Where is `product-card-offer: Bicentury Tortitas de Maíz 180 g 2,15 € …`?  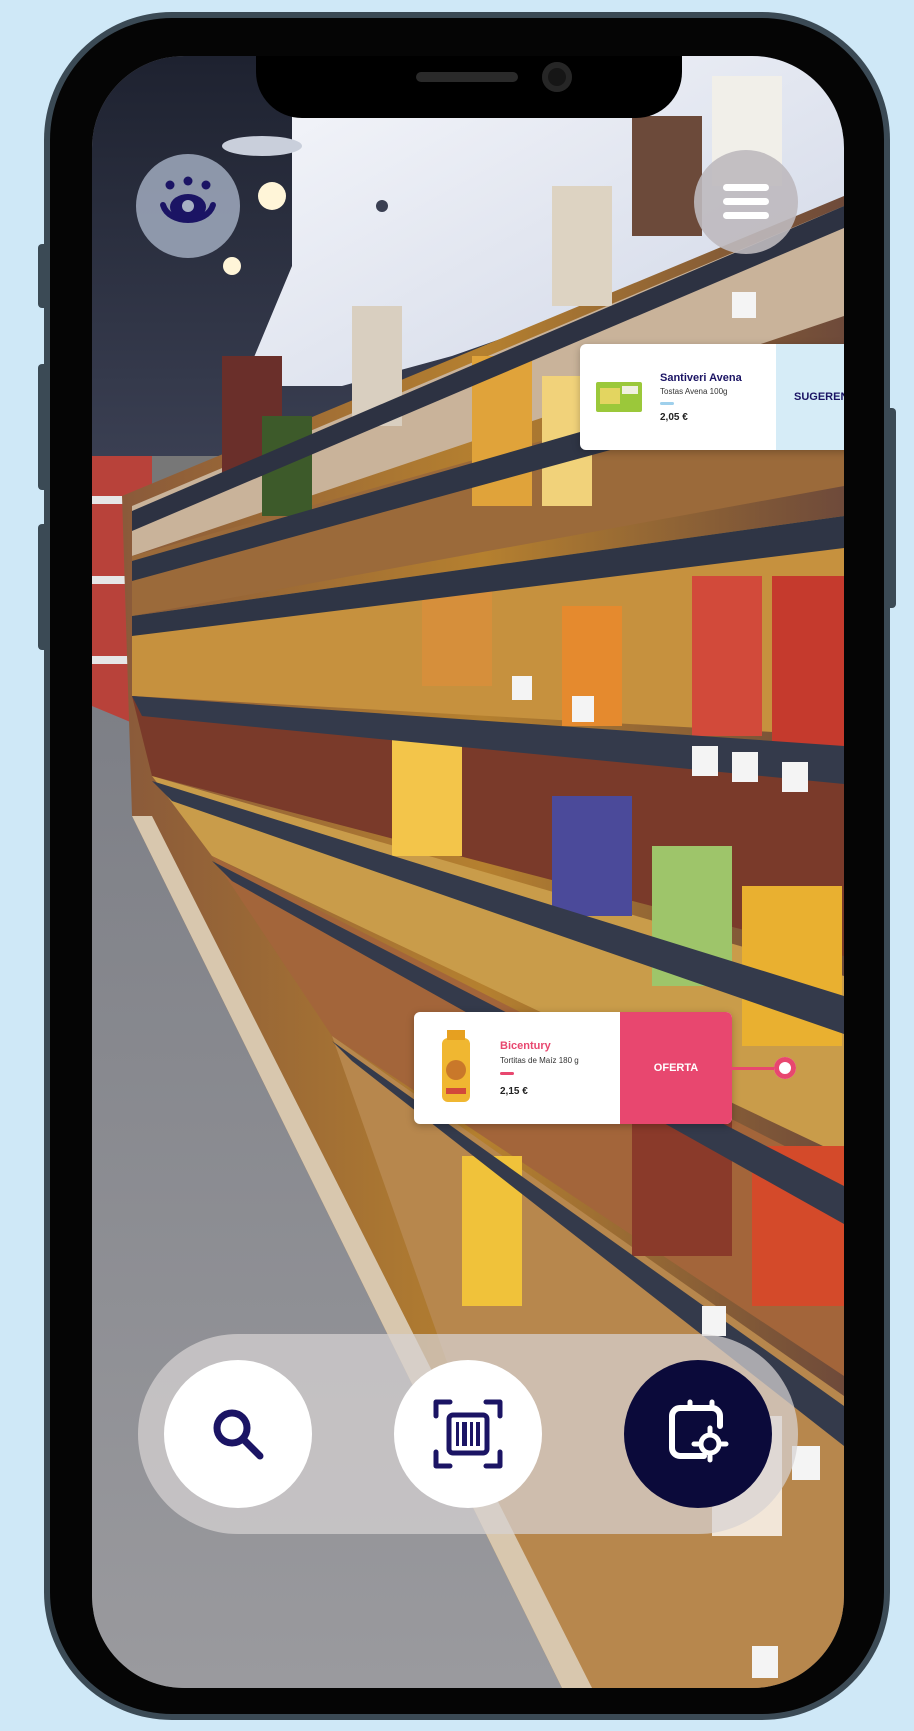
product-card-offer: Bicentury Tortitas de Maíz 180 g 2,15 € … is located at coordinates (573, 1068).